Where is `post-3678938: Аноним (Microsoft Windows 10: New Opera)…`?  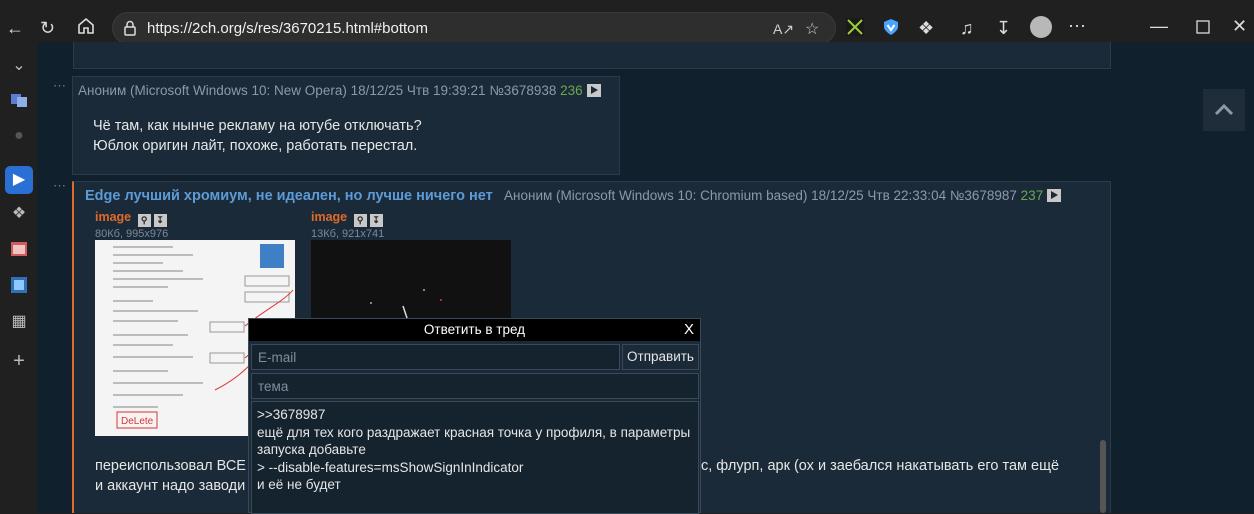
post-3678938: Аноним (Microsoft Windows 10: New Opera)… is located at coordinates (346, 125).